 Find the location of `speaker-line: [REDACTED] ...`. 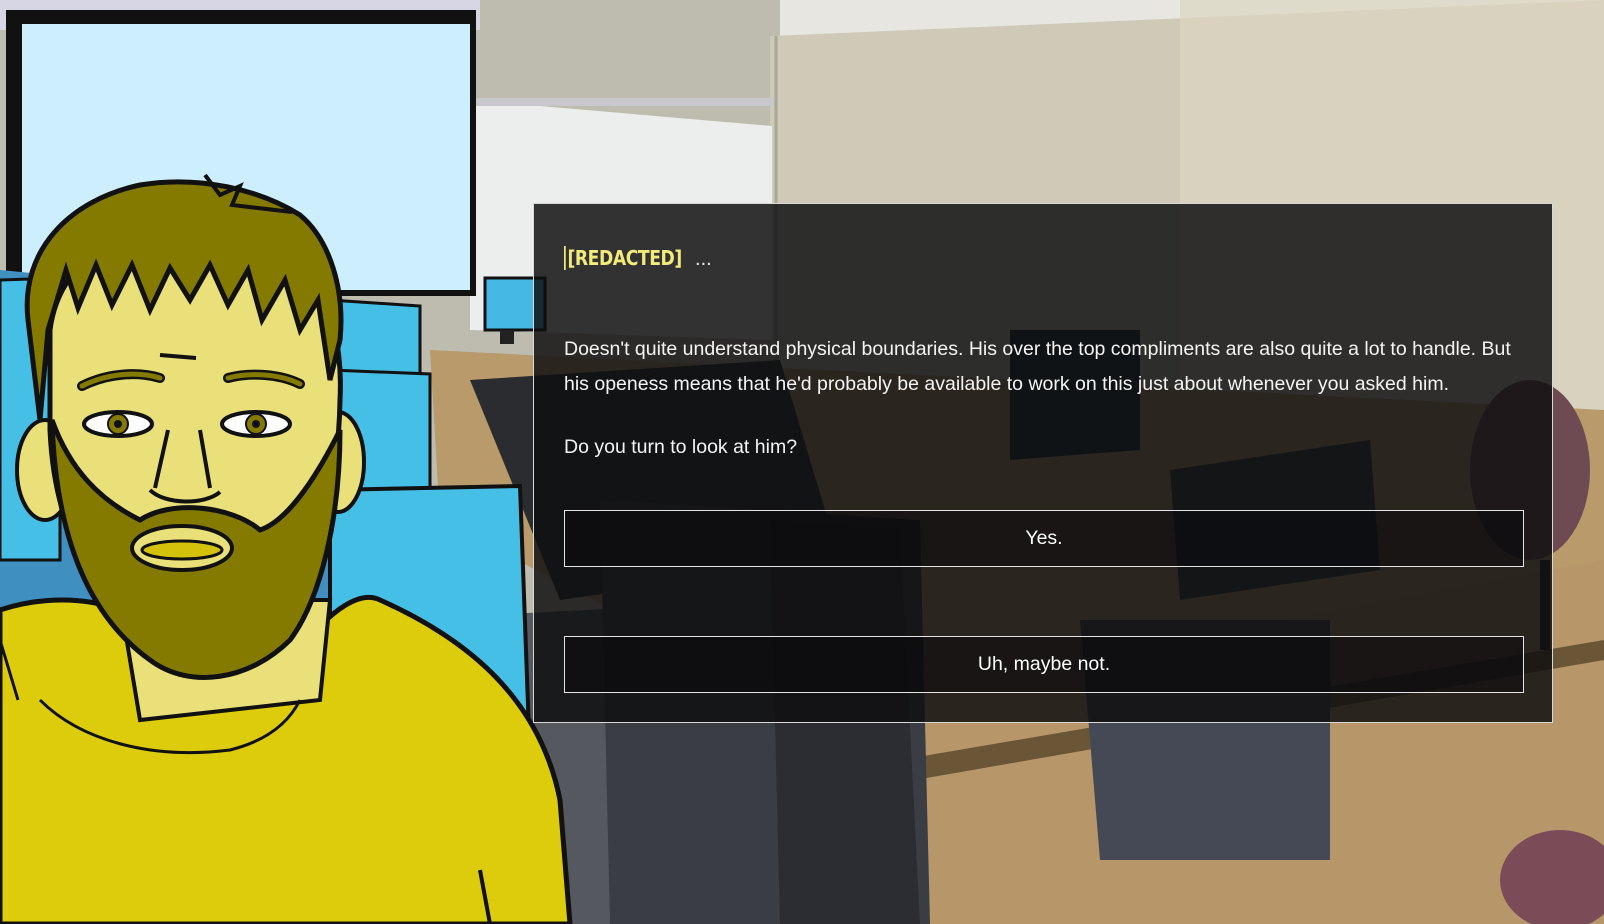

speaker-line: [REDACTED] ... is located at coordinates (1043, 263).